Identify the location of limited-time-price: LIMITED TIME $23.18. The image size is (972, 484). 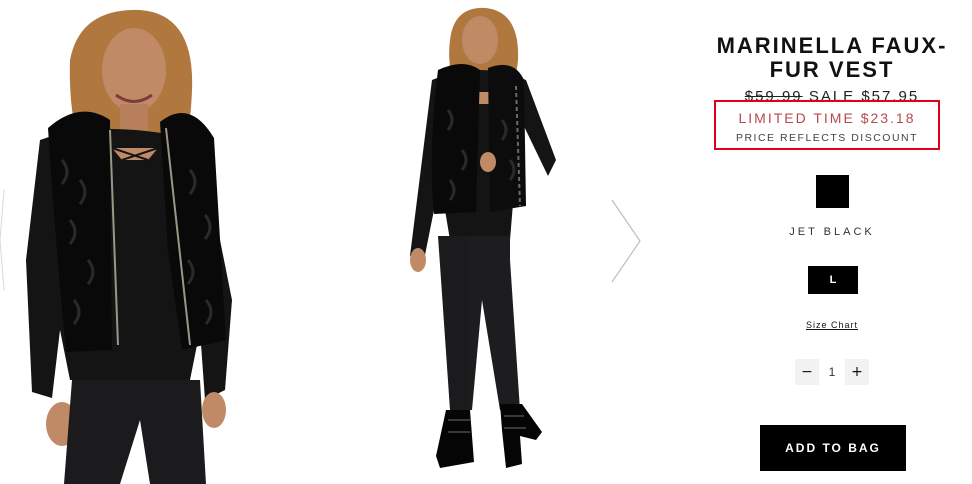
(827, 118).